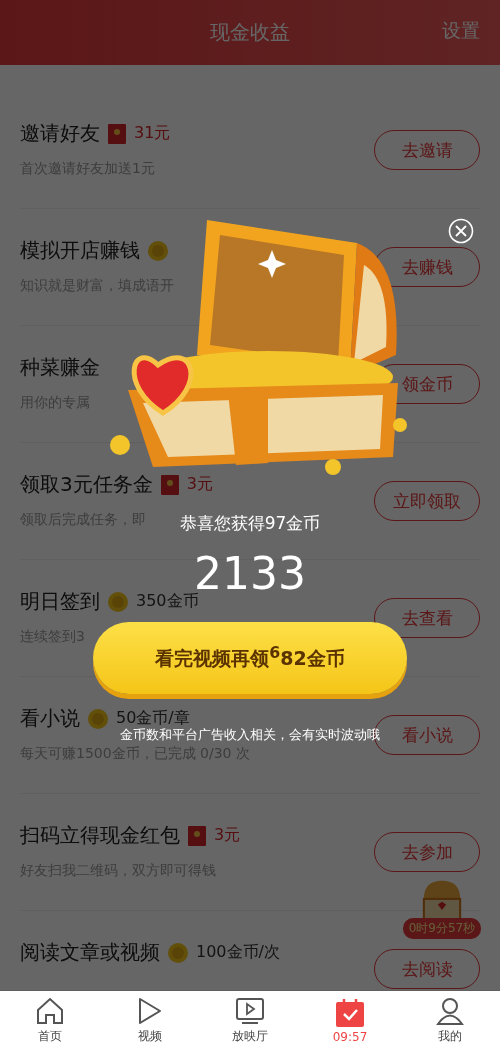 The image size is (500, 1051). Describe the element at coordinates (150, 1011) in the screenshot. I see `play-icon` at that location.